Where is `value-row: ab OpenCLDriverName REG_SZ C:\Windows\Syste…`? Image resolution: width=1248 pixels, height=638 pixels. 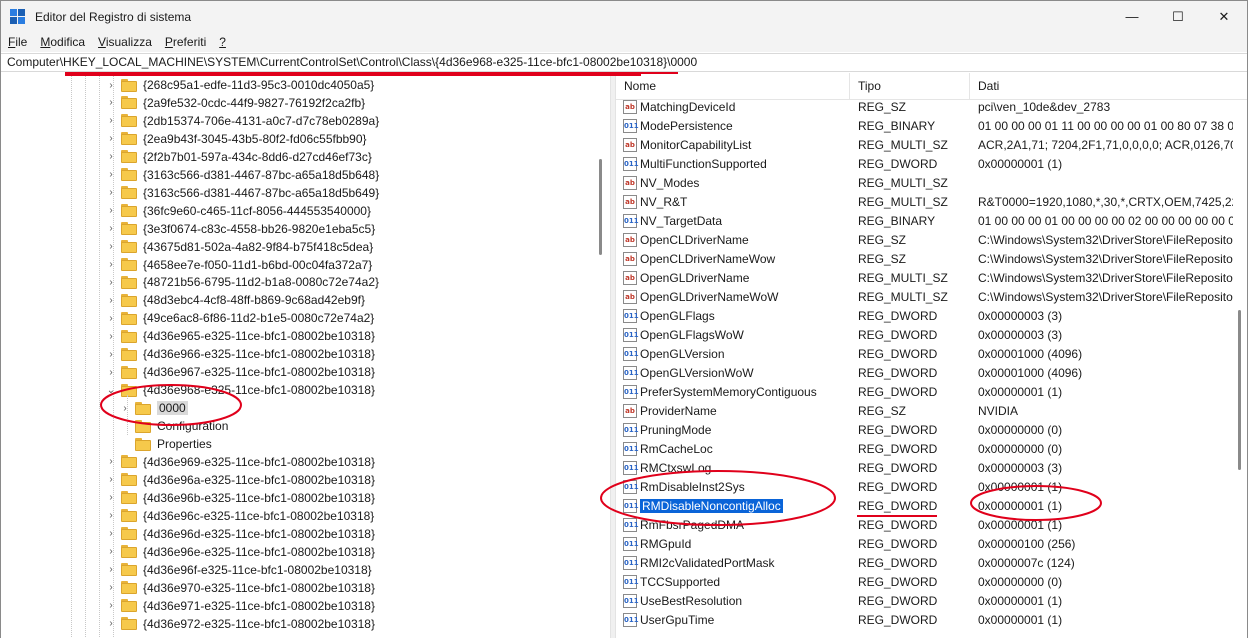
value-row: ab OpenCLDriverName REG_SZ C:\Windows\Syste… is located at coordinates (924, 240).